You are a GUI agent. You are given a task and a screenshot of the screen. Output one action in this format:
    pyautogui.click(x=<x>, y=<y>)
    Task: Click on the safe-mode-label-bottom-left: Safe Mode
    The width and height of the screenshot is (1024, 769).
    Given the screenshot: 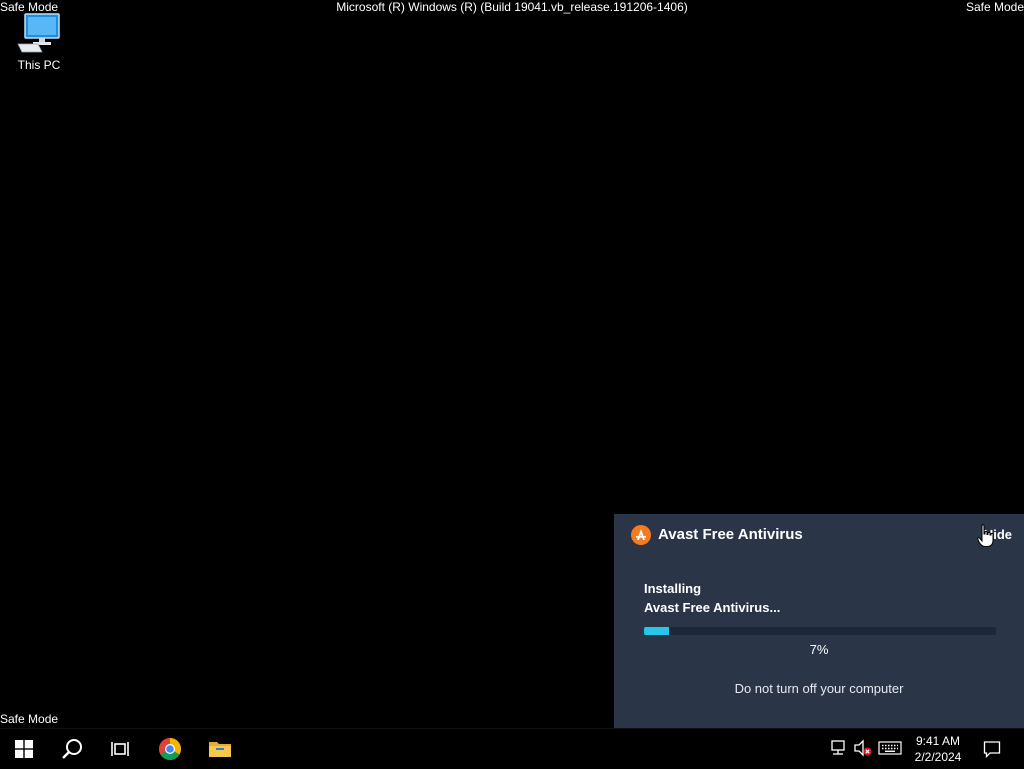 What is the action you would take?
    pyautogui.click(x=29, y=719)
    